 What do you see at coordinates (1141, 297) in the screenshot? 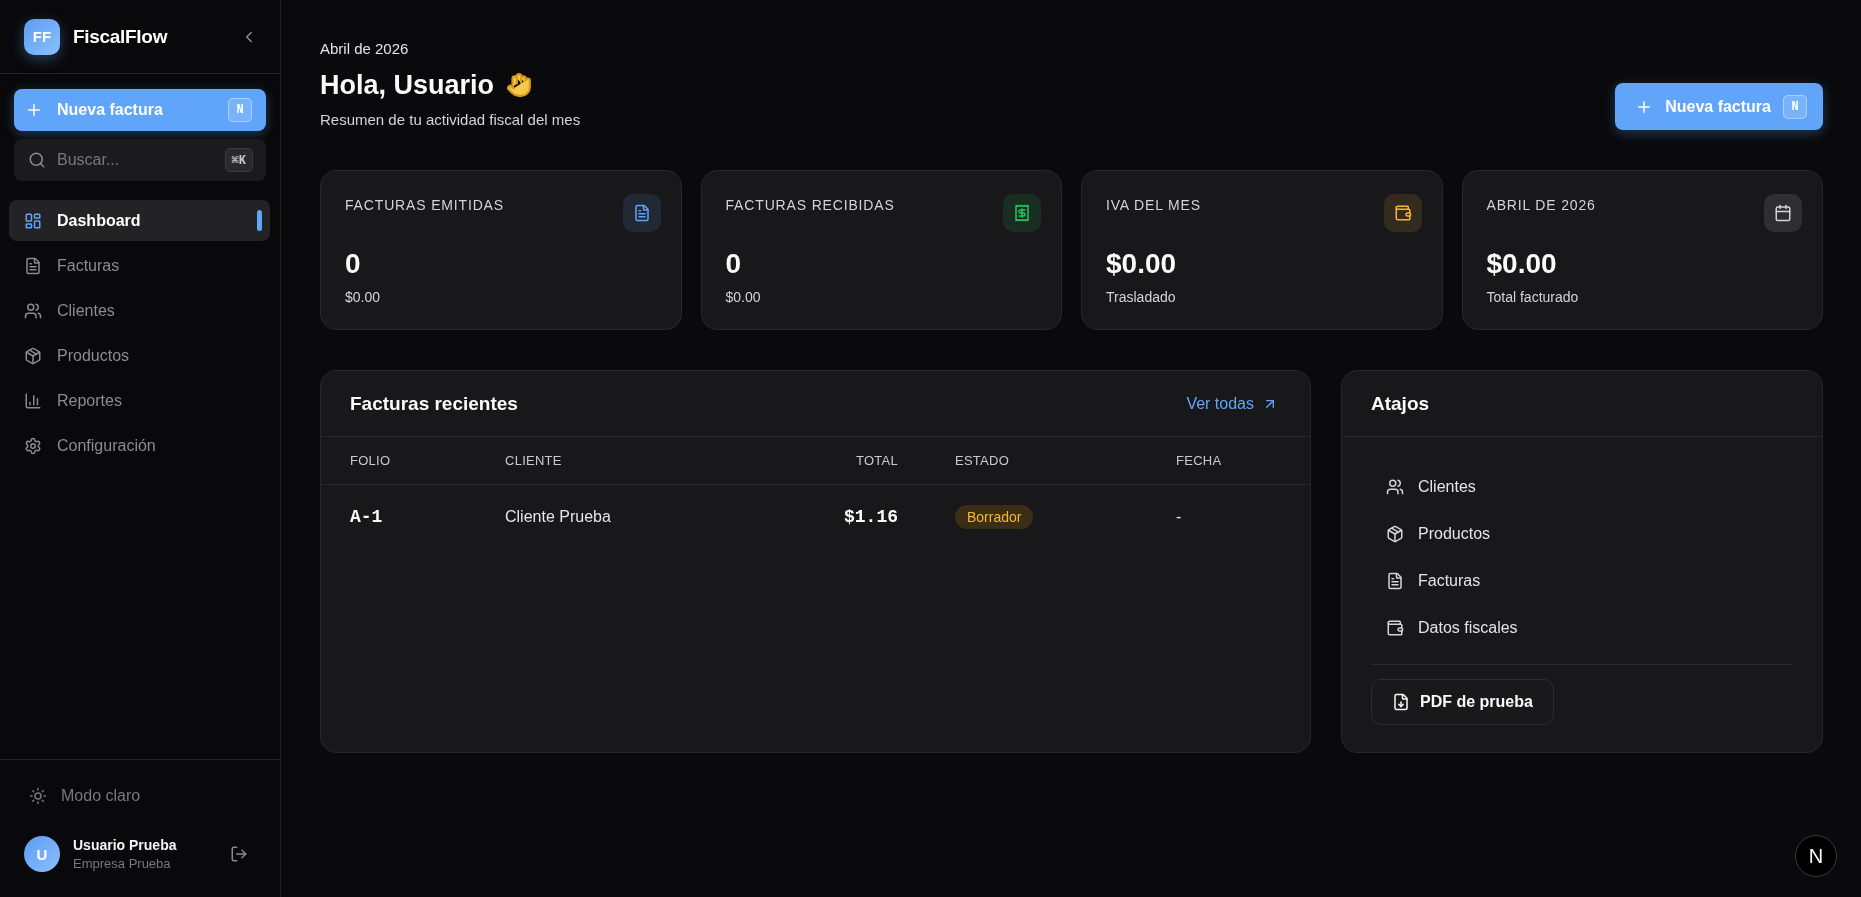
I see `stat-caption: Trasladado` at bounding box center [1141, 297].